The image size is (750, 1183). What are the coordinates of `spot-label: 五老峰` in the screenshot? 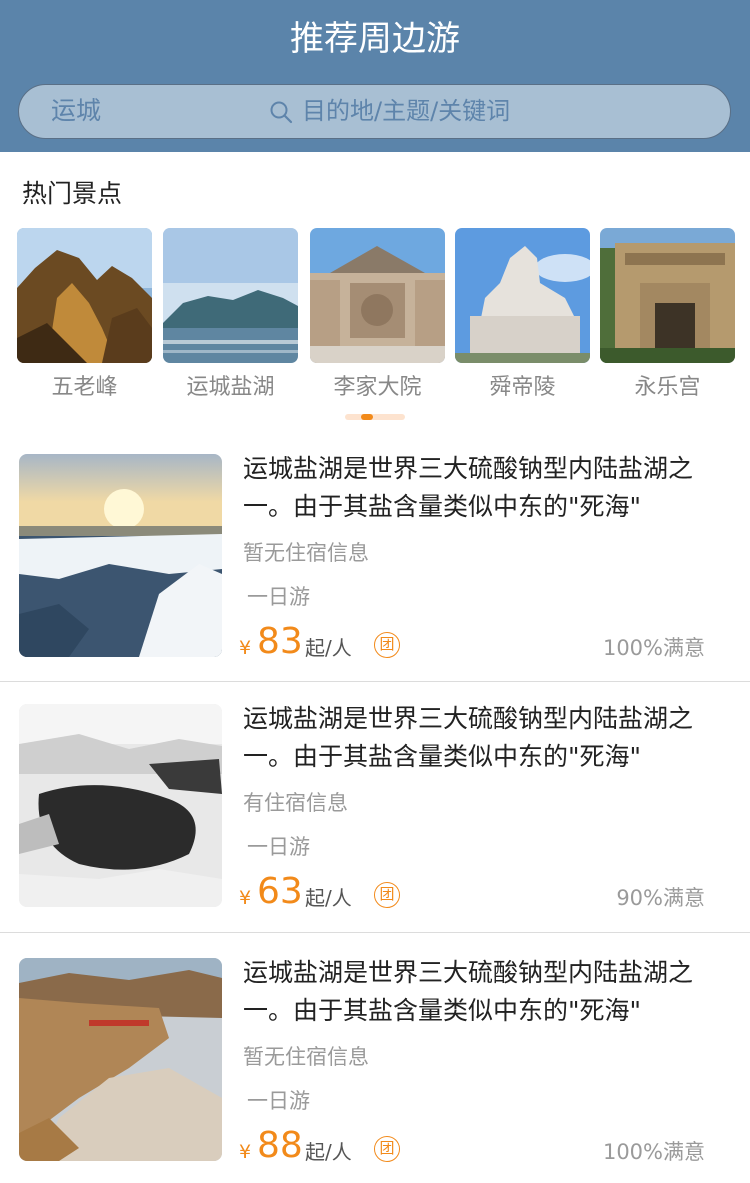 It's located at (84, 387).